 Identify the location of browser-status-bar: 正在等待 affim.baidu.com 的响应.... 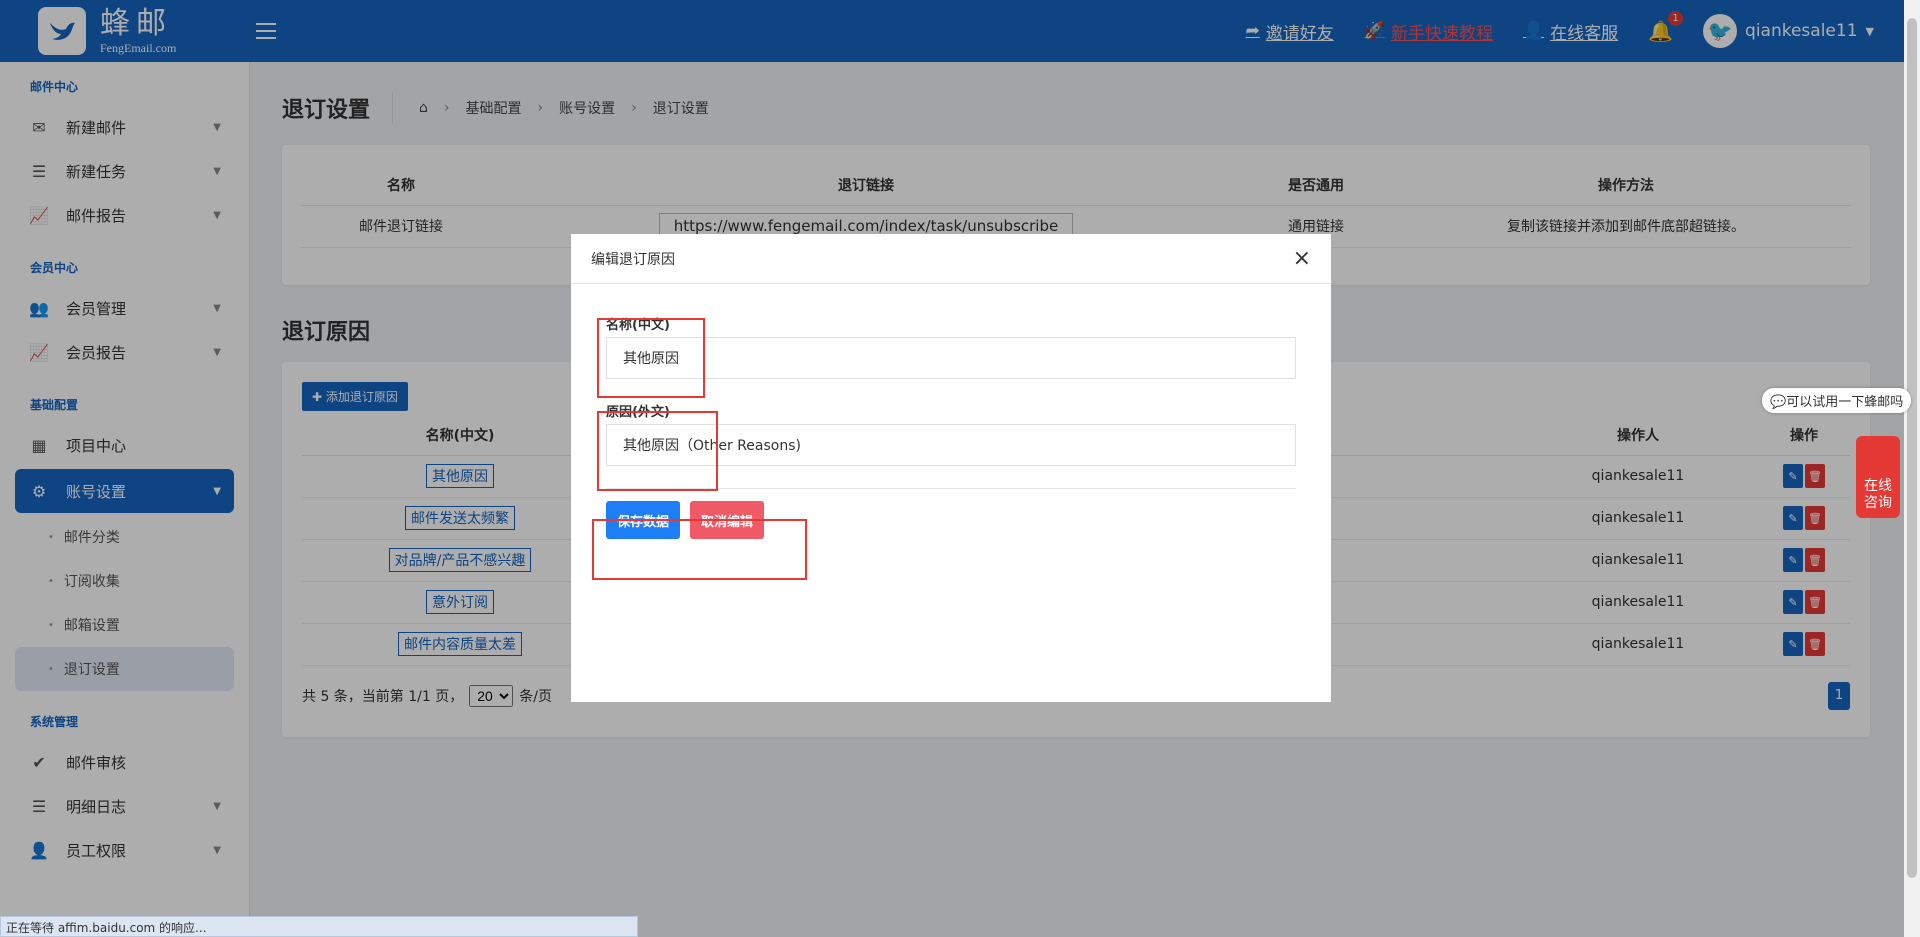
(319, 926).